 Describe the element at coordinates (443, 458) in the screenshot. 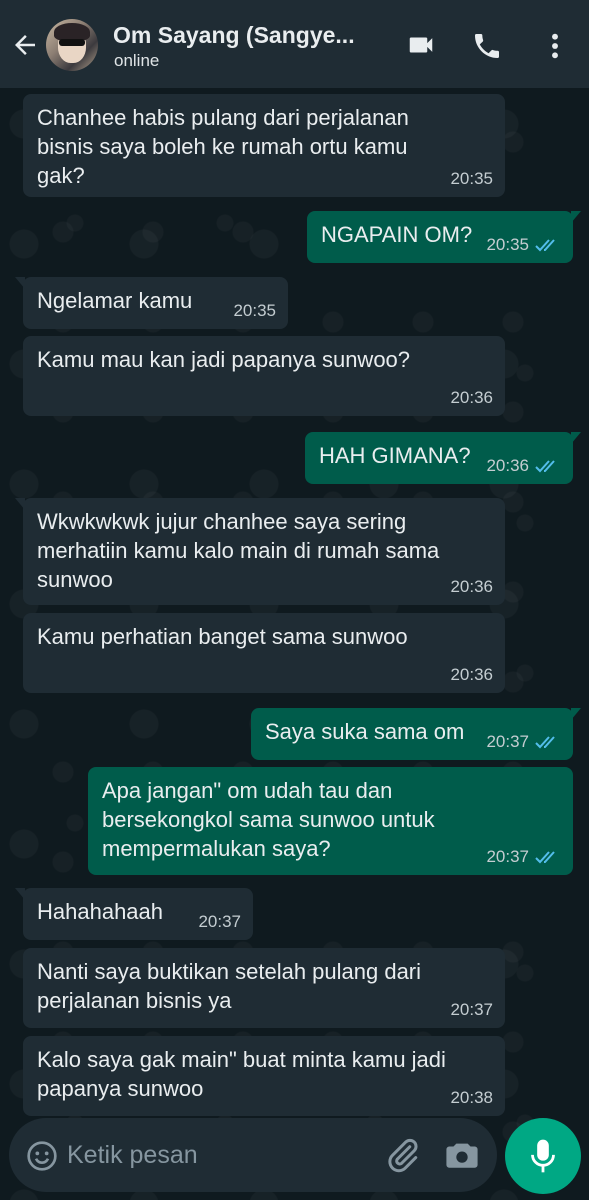

I see `message-outgoing: HAH GIMANA? 20:36` at that location.